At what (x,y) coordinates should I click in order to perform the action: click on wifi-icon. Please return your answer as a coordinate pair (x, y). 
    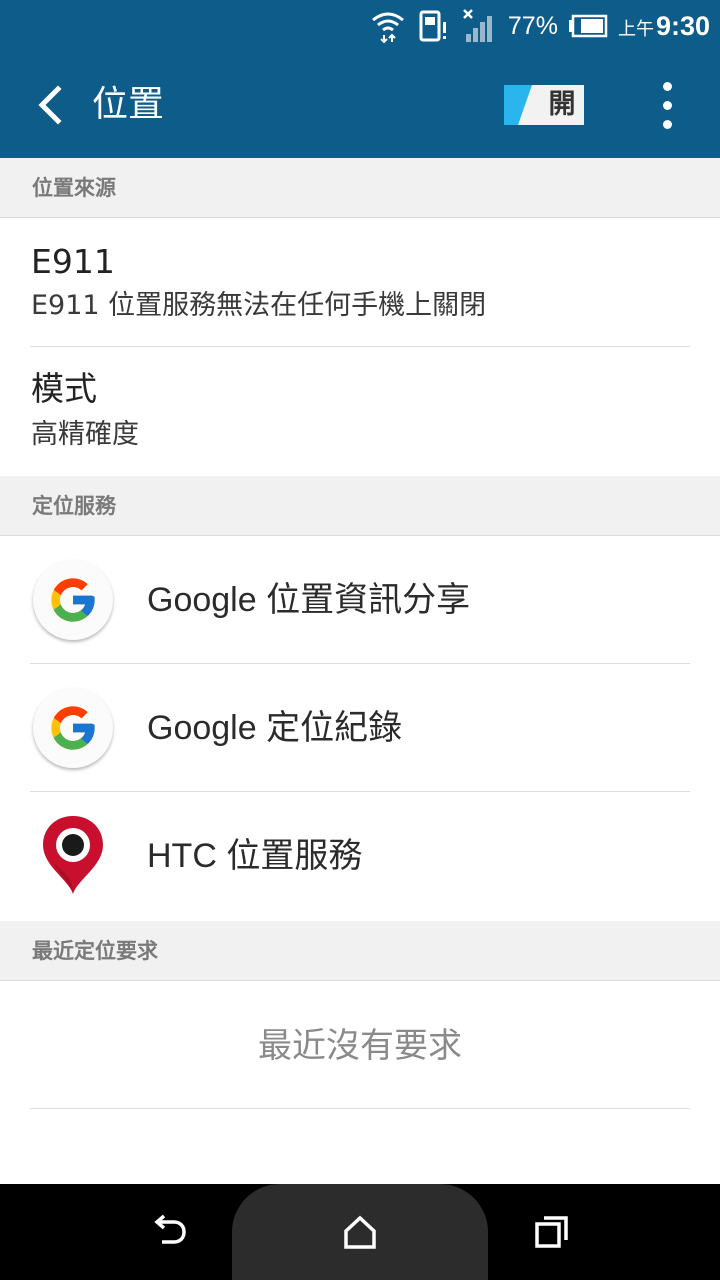
    Looking at the image, I should click on (388, 26).